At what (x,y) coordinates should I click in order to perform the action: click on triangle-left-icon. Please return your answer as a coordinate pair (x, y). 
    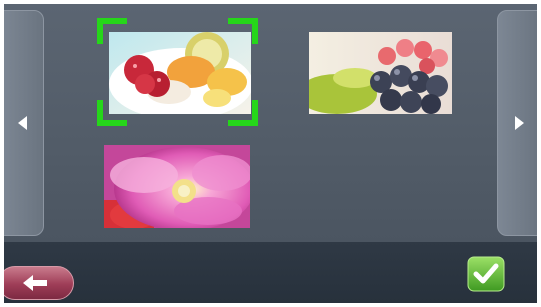
    Looking at the image, I should click on (22, 123).